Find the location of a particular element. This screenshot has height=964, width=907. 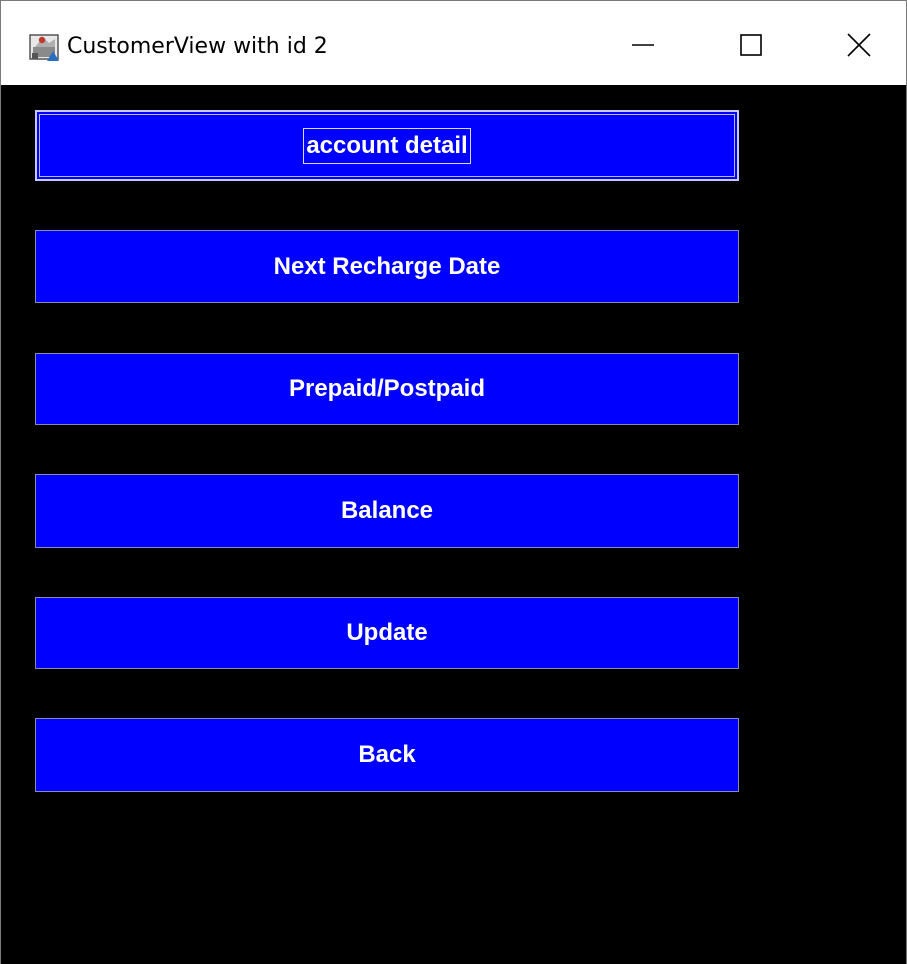

close-button is located at coordinates (859, 47).